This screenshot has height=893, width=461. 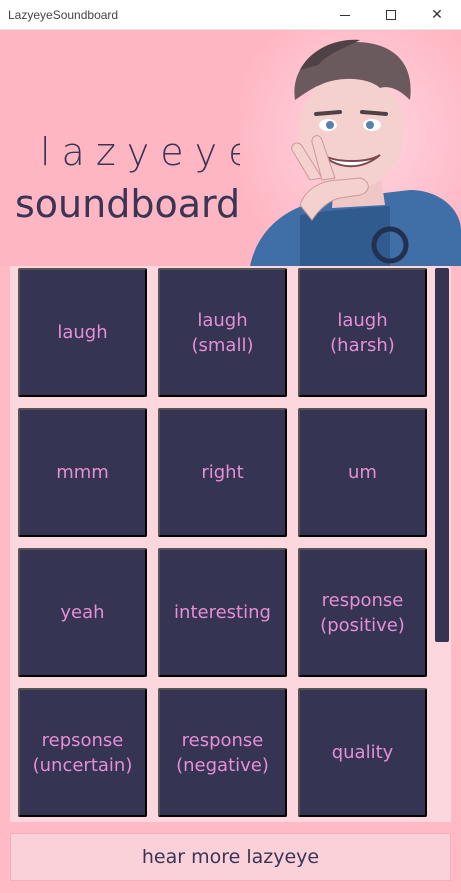 What do you see at coordinates (222, 472) in the screenshot?
I see `sound-button-right: right` at bounding box center [222, 472].